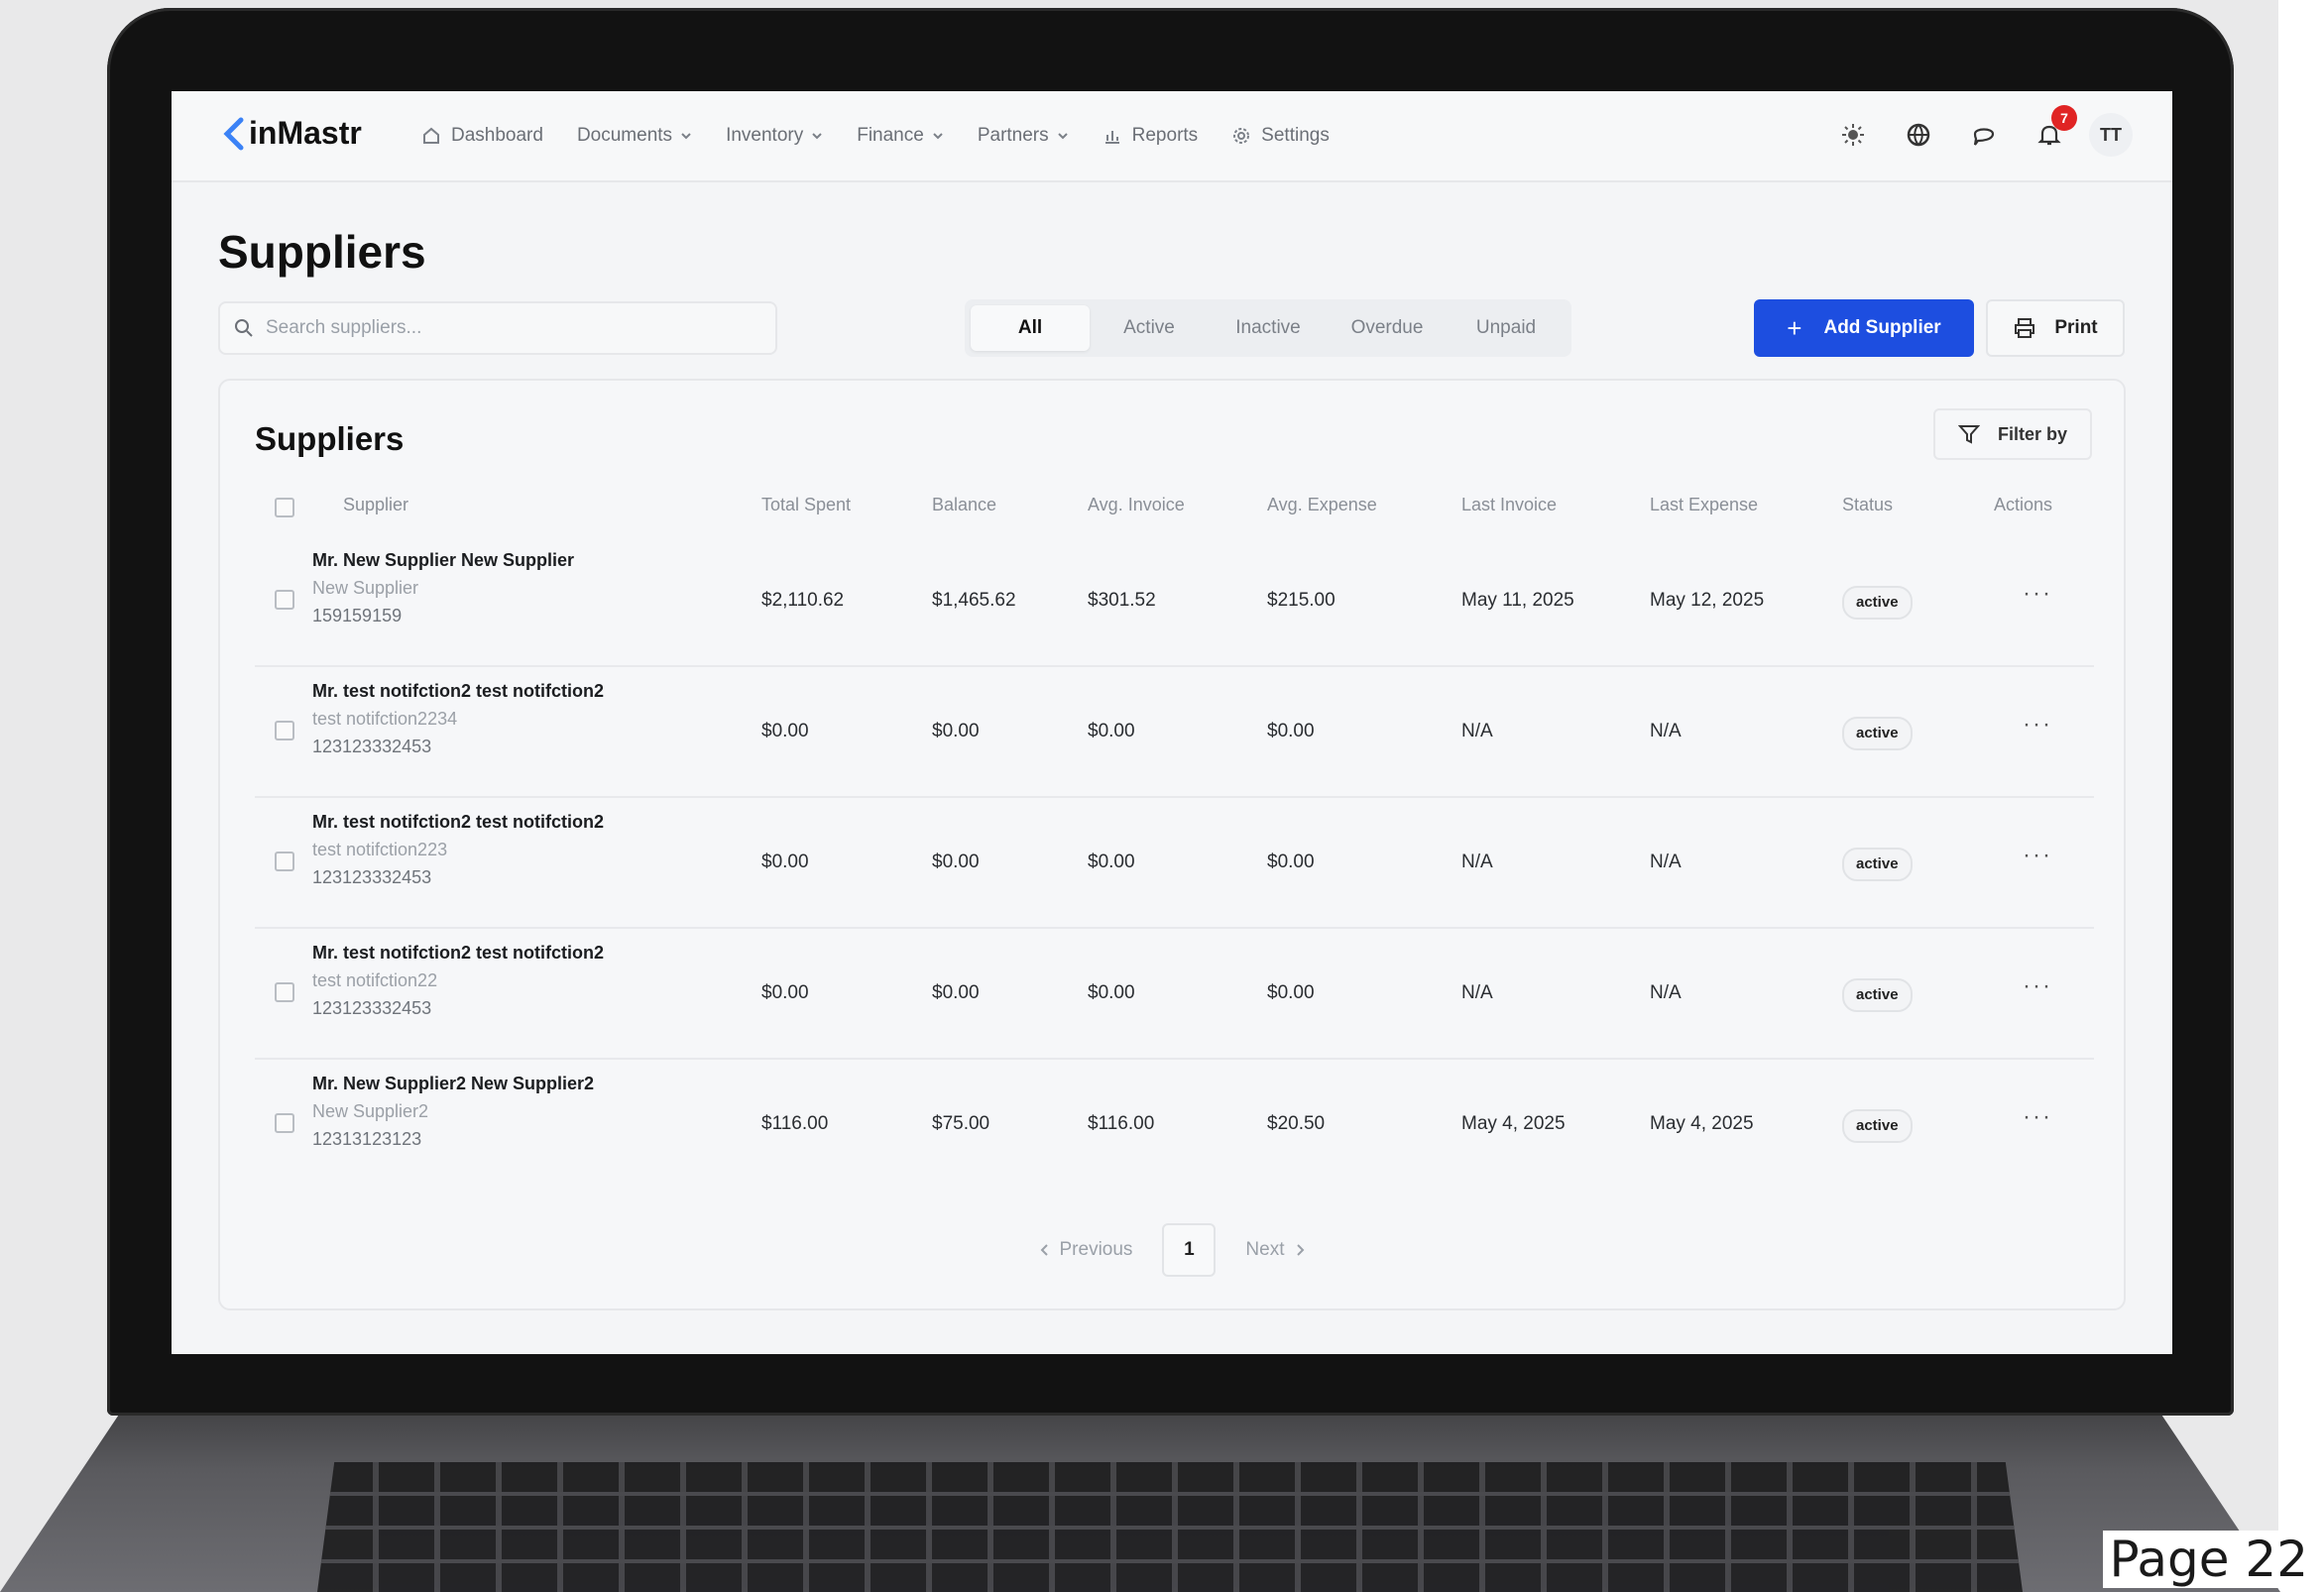  I want to click on page-title: Suppliers, so click(322, 252).